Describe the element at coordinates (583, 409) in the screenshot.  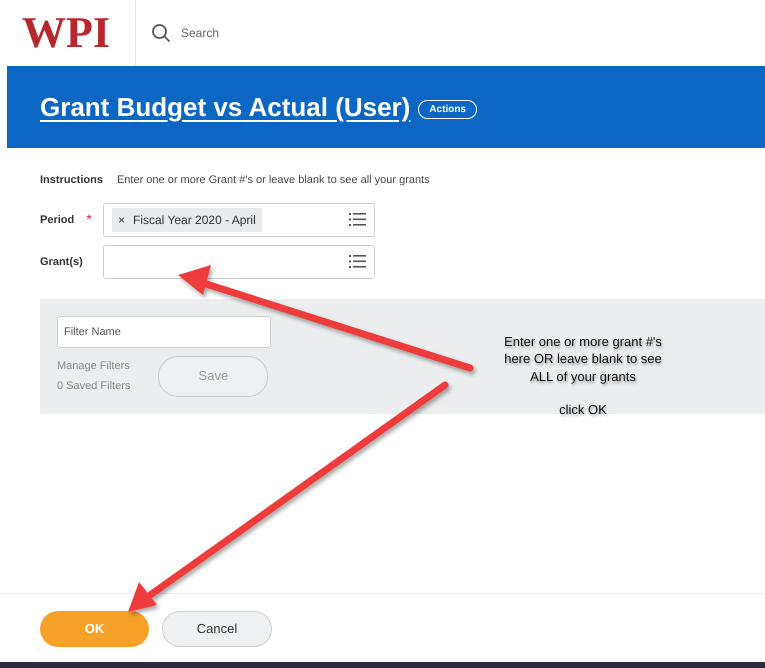
I see `annotation-text: click OK` at that location.